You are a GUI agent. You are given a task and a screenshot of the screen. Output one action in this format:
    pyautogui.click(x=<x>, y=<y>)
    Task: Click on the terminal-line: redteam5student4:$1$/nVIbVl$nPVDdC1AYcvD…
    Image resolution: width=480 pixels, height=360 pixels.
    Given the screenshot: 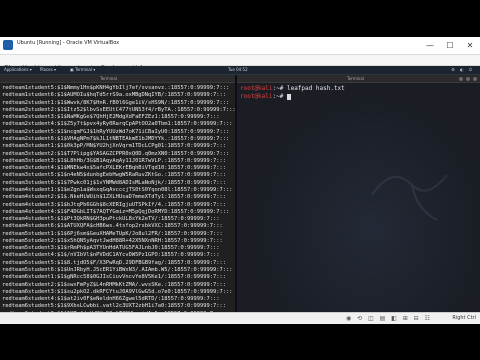 What is the action you would take?
    pyautogui.click(x=111, y=255)
    